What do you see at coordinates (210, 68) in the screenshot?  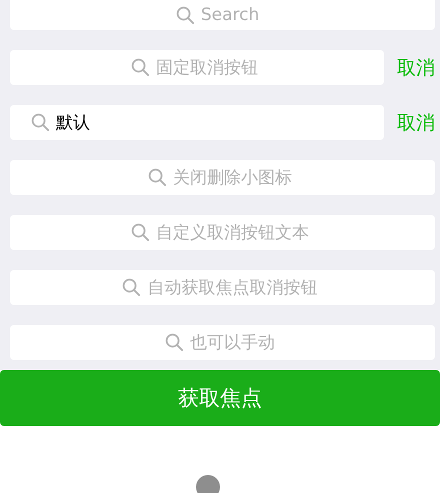 I see `search-input: 固定取消按钮` at bounding box center [210, 68].